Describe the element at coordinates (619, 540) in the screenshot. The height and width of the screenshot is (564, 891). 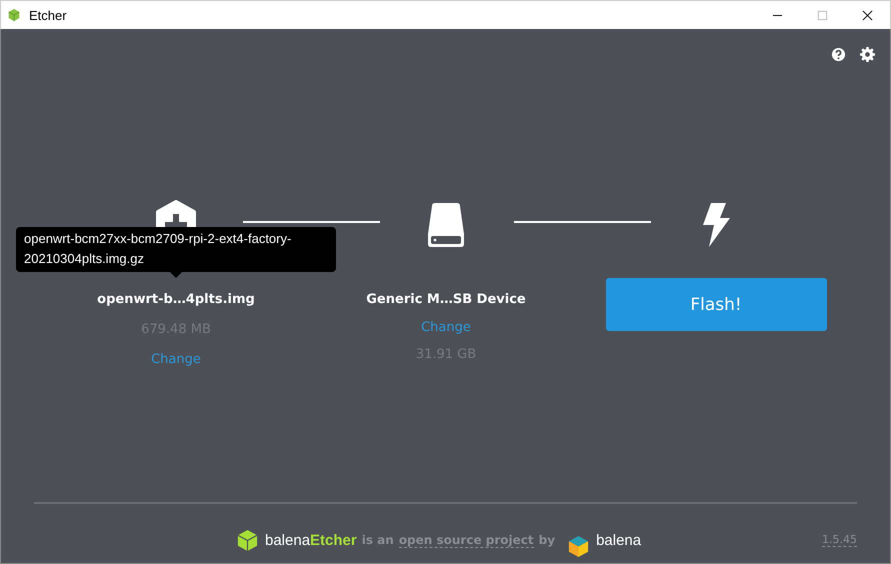
I see `company-name: balena` at that location.